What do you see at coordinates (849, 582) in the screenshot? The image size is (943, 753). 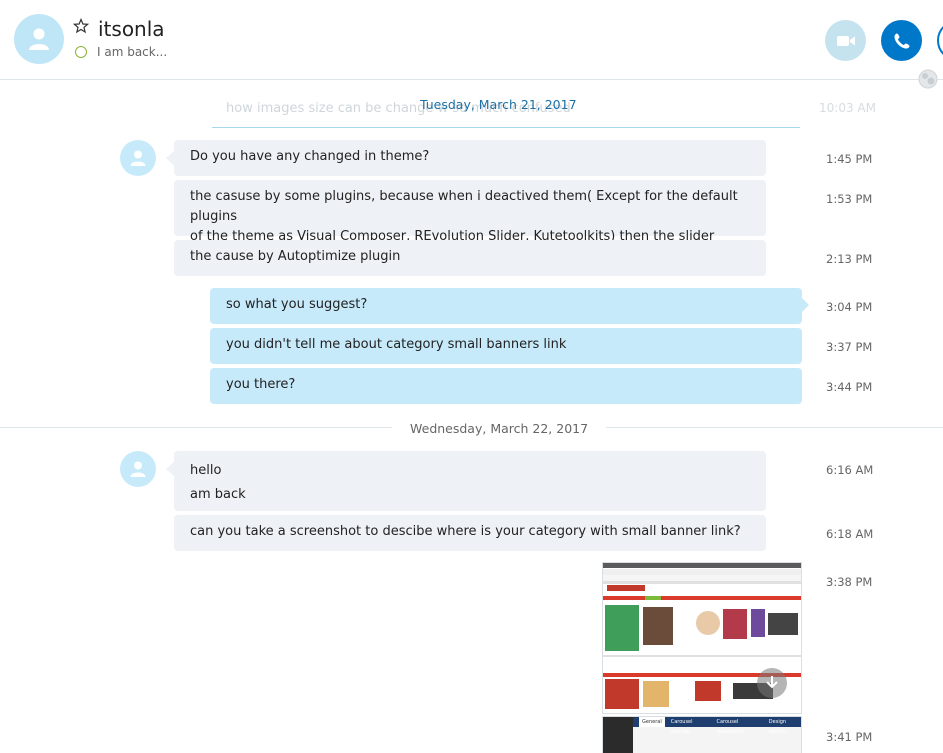 I see `message-time: 3:38 PM` at bounding box center [849, 582].